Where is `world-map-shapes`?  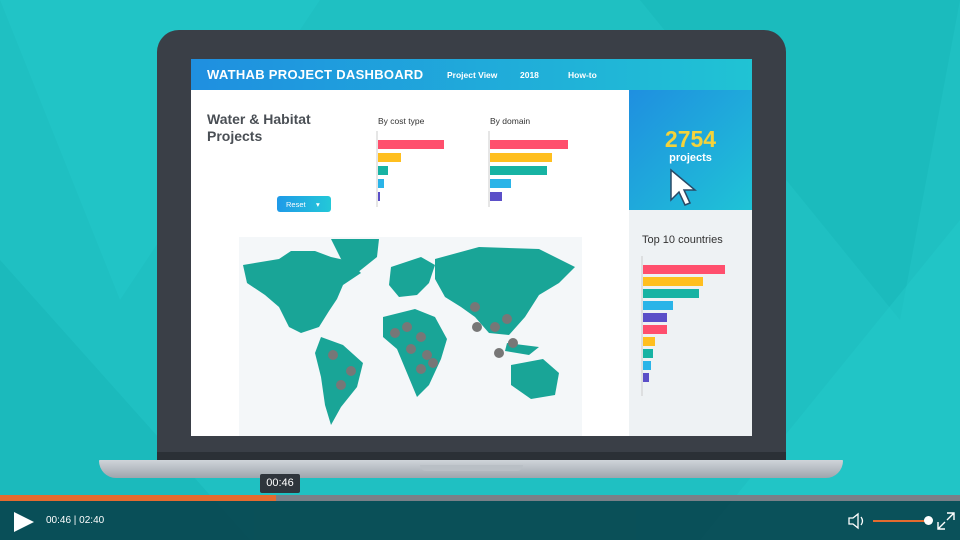
world-map-shapes is located at coordinates (409, 332).